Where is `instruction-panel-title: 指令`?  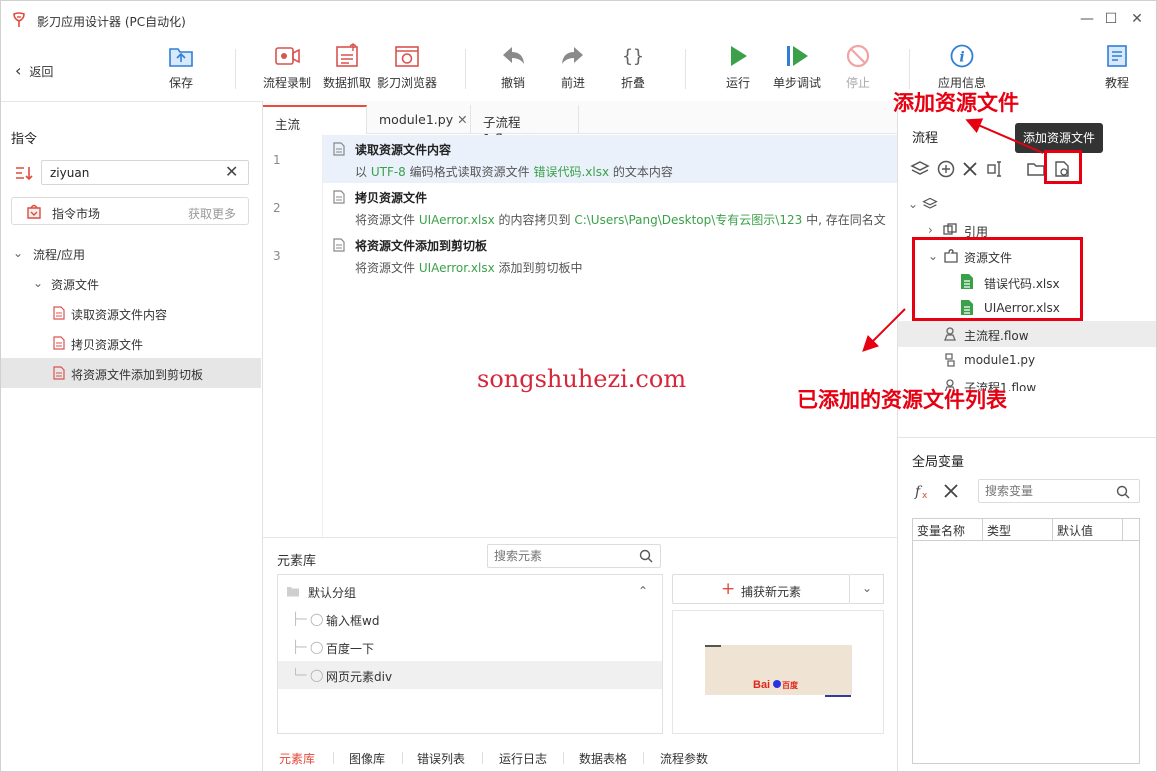 instruction-panel-title: 指令 is located at coordinates (24, 139).